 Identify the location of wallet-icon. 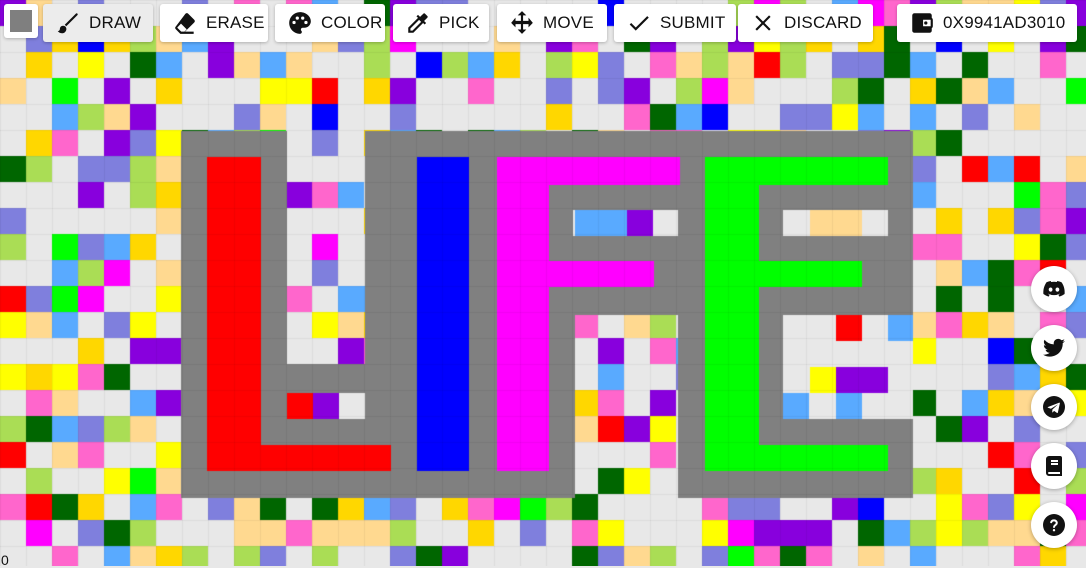
(922, 23).